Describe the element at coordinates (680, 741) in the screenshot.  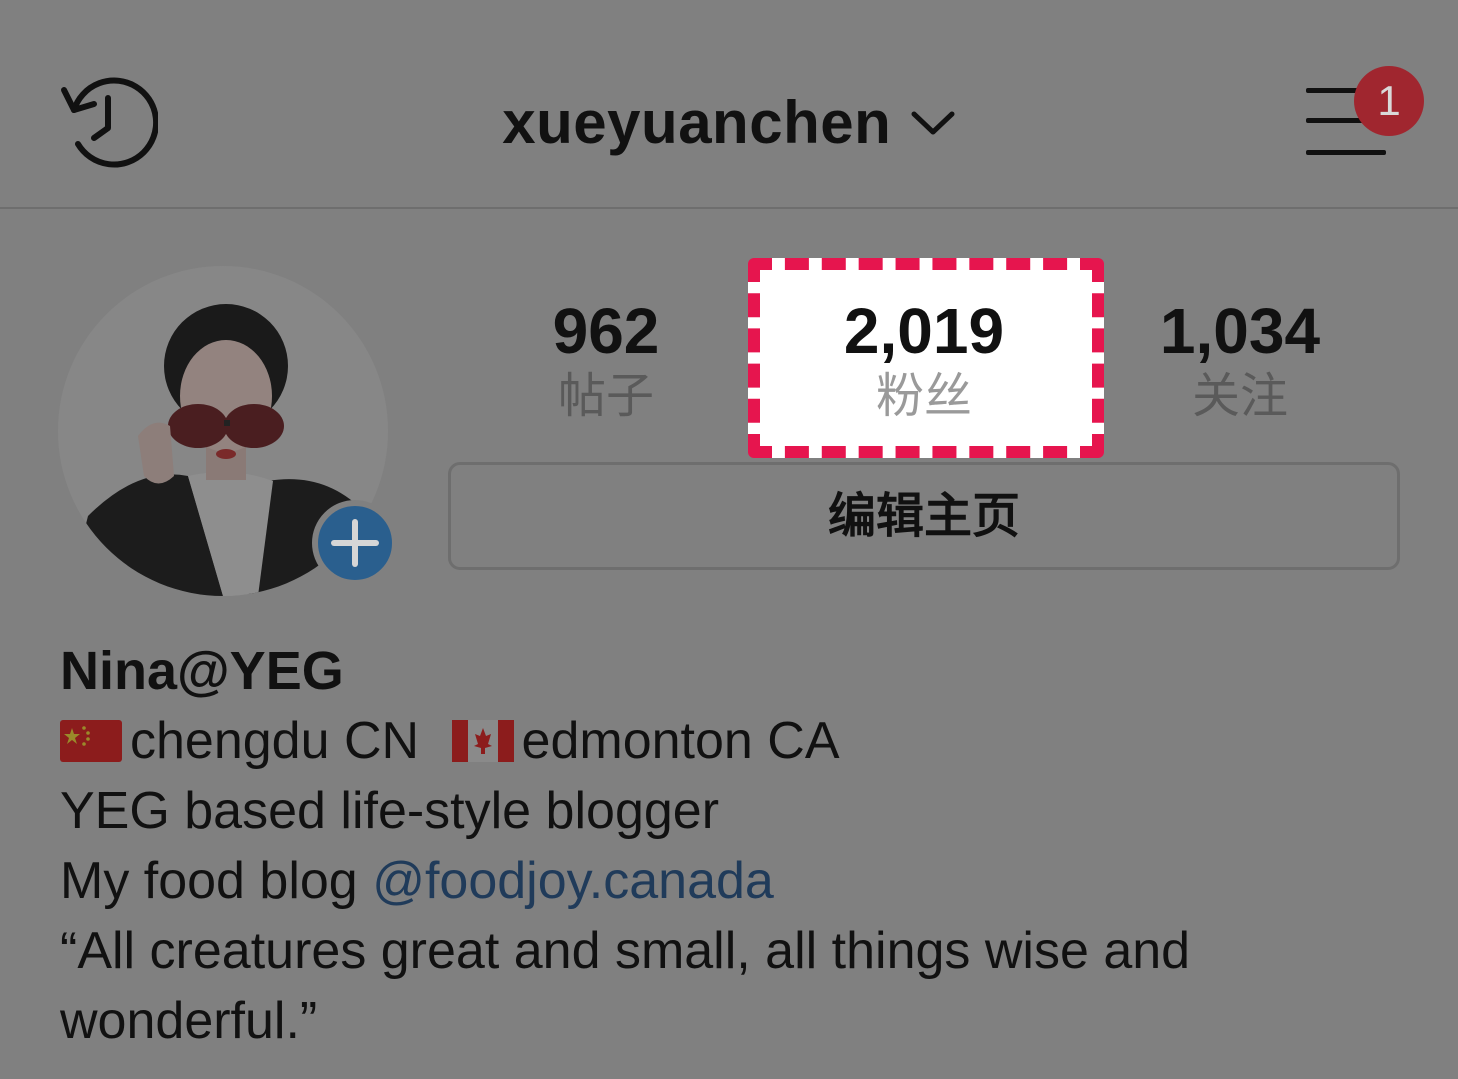
I see `location-to: edmonton CA` at that location.